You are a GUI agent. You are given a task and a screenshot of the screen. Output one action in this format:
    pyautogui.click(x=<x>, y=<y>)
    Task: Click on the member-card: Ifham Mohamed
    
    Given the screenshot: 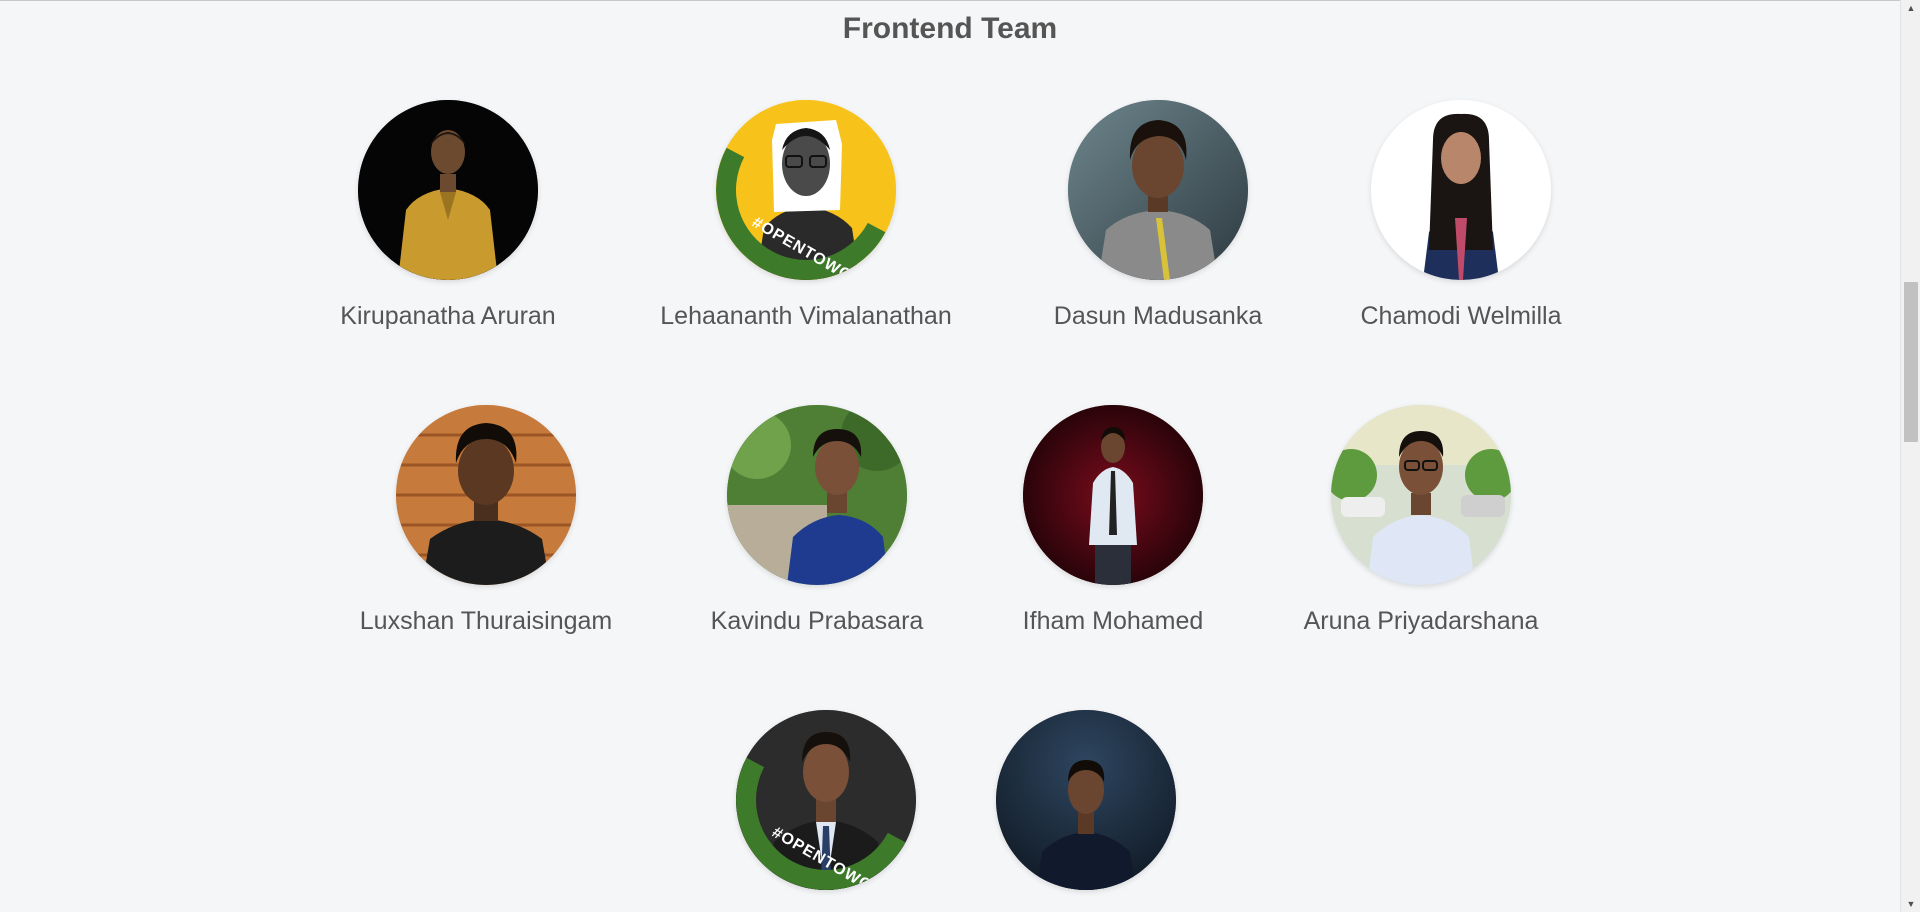 What is the action you would take?
    pyautogui.click(x=1113, y=520)
    